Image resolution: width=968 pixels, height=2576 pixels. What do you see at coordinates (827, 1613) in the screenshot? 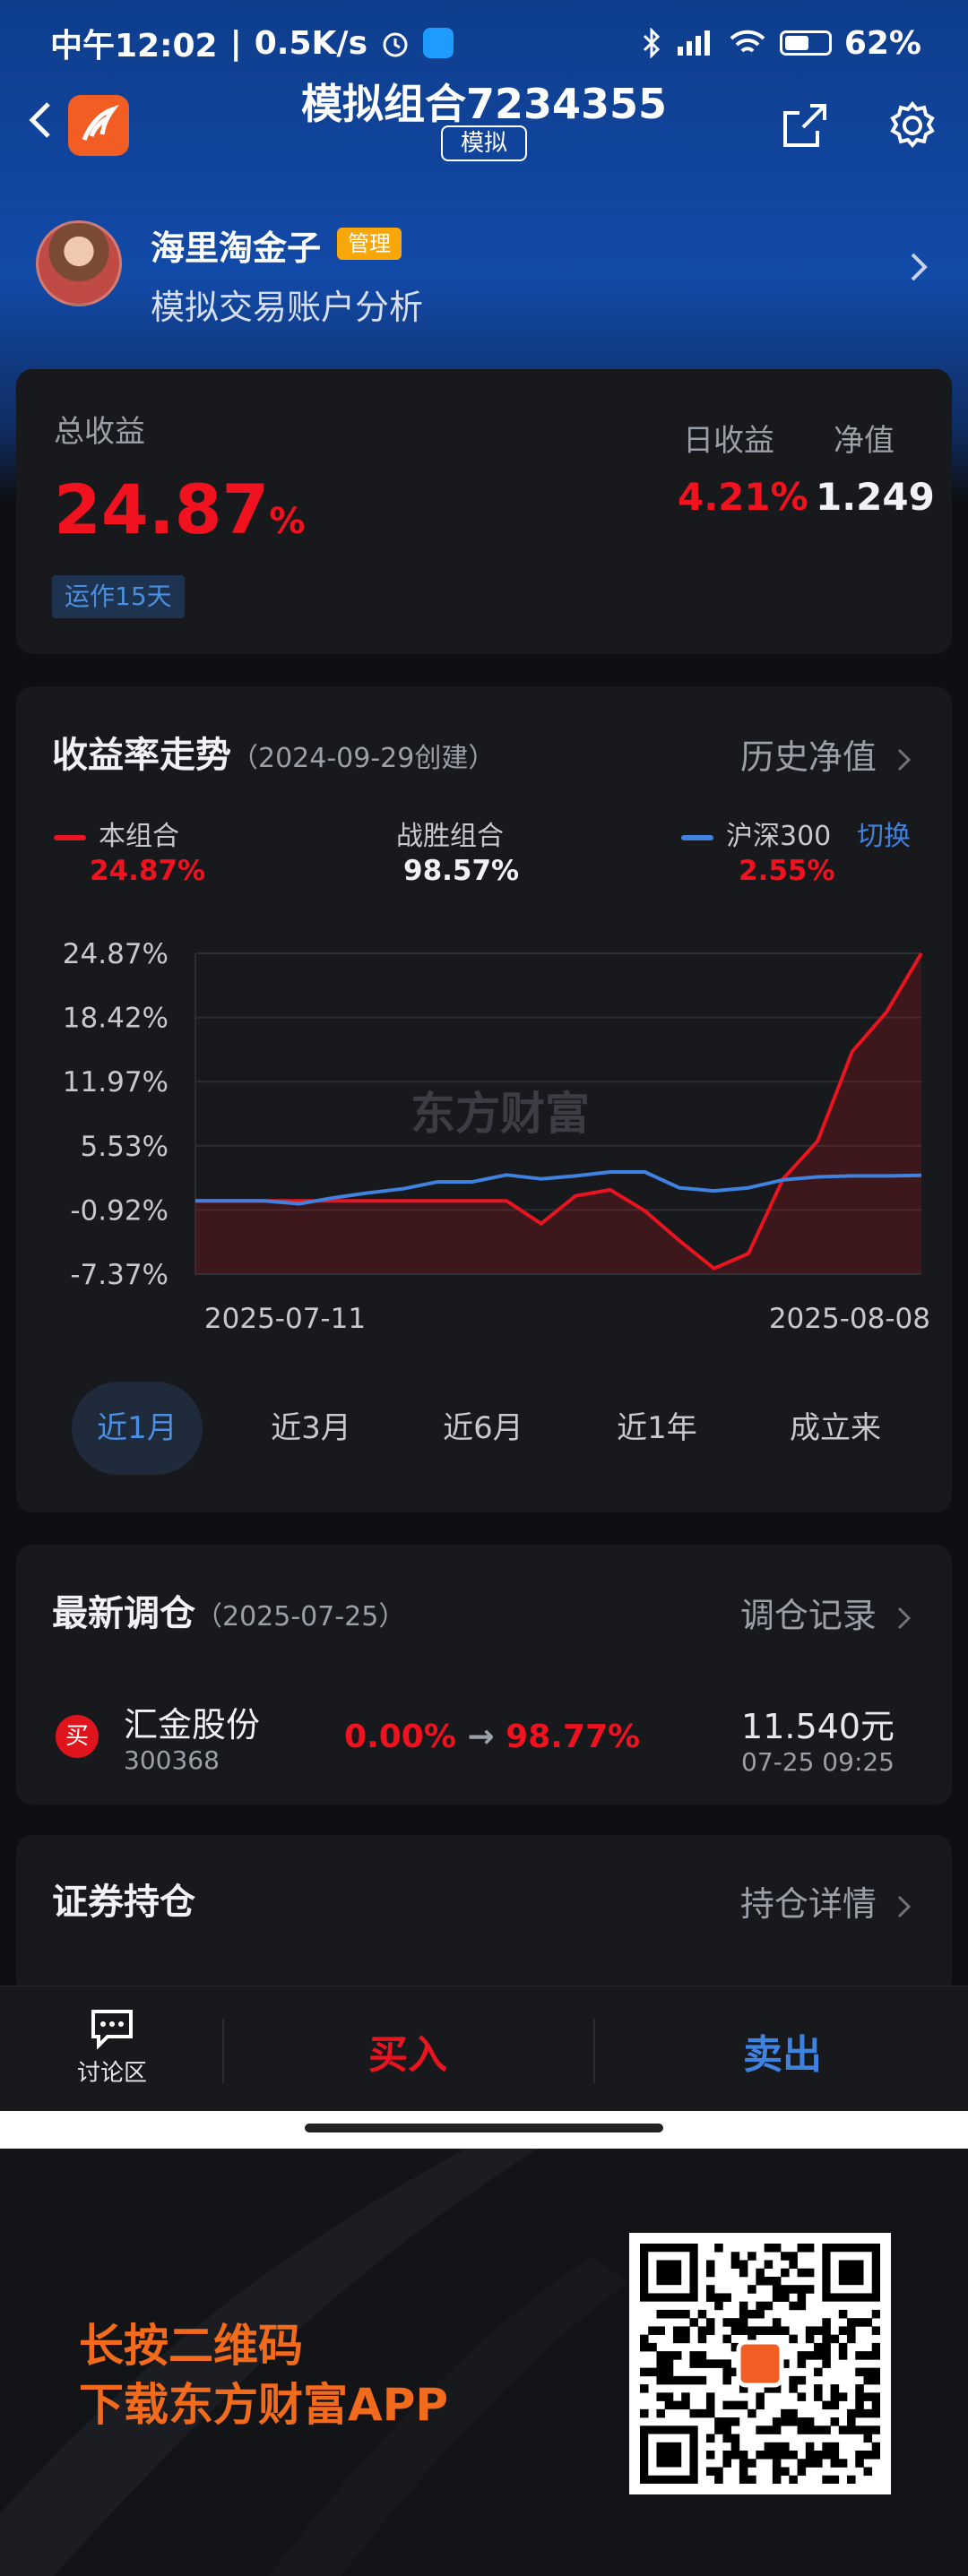
I see `rebalance-history-link: 调仓记录` at bounding box center [827, 1613].